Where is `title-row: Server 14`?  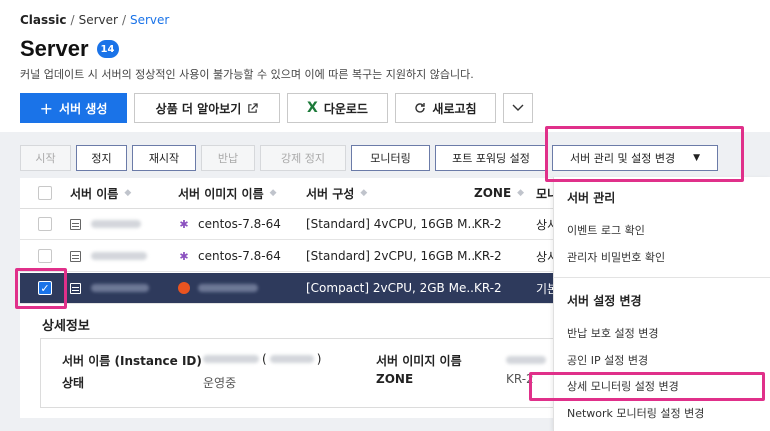 title-row: Server 14 is located at coordinates (69, 49).